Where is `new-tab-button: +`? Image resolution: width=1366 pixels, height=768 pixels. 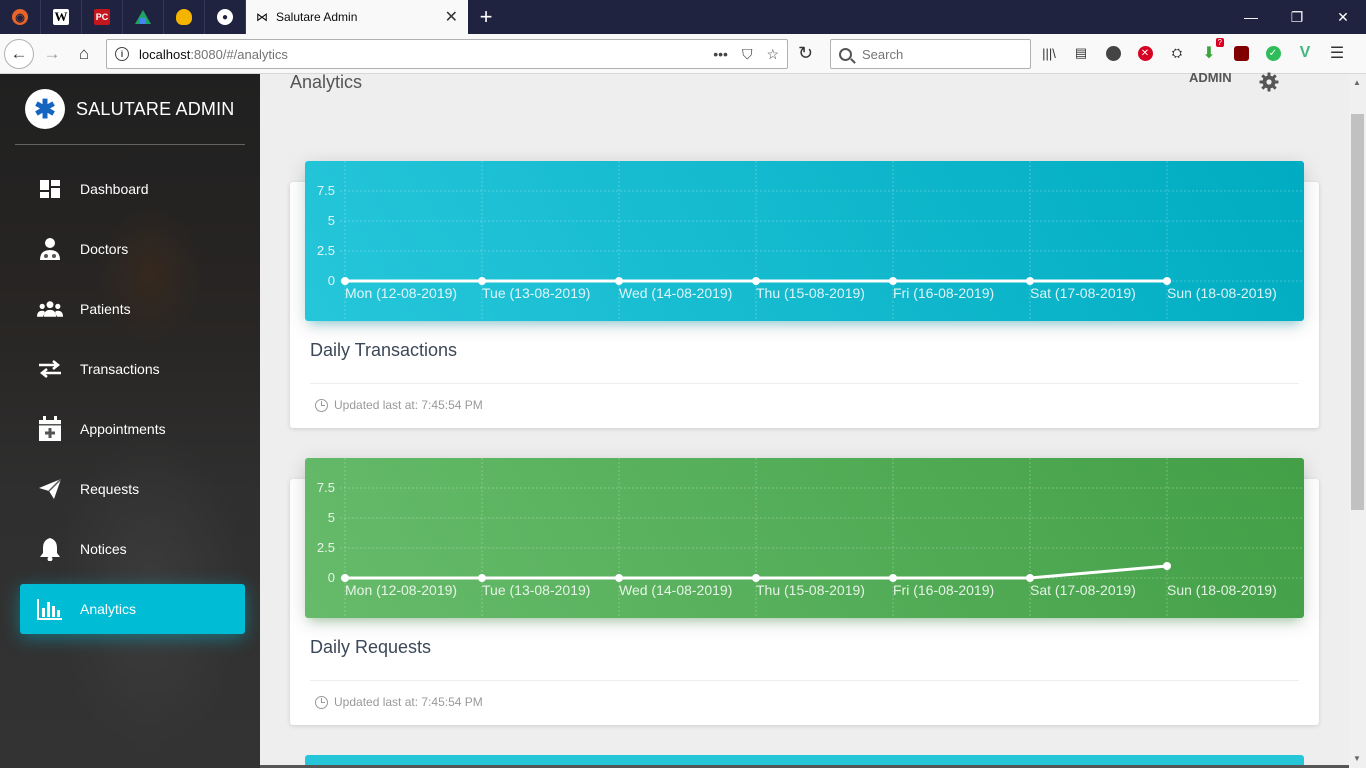
new-tab-button: + is located at coordinates (486, 17).